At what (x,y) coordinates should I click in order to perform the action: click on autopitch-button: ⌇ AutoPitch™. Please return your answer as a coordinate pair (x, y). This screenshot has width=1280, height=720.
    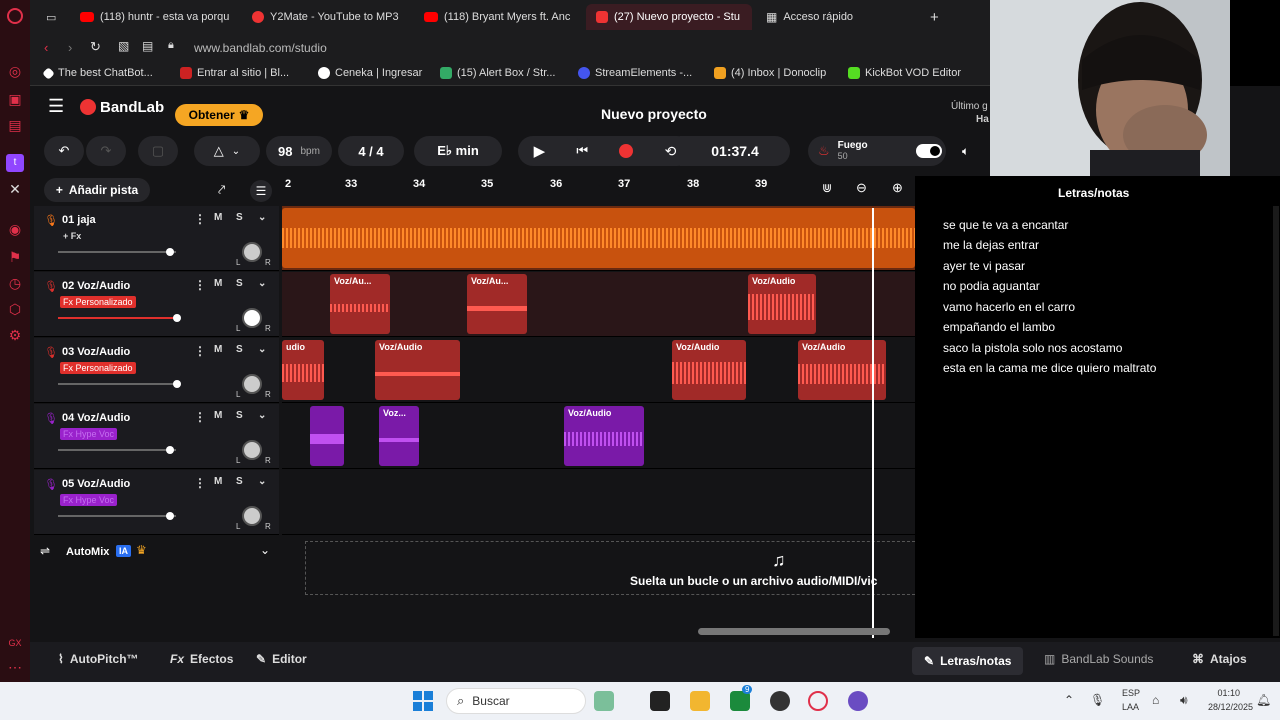
    Looking at the image, I should click on (98, 659).